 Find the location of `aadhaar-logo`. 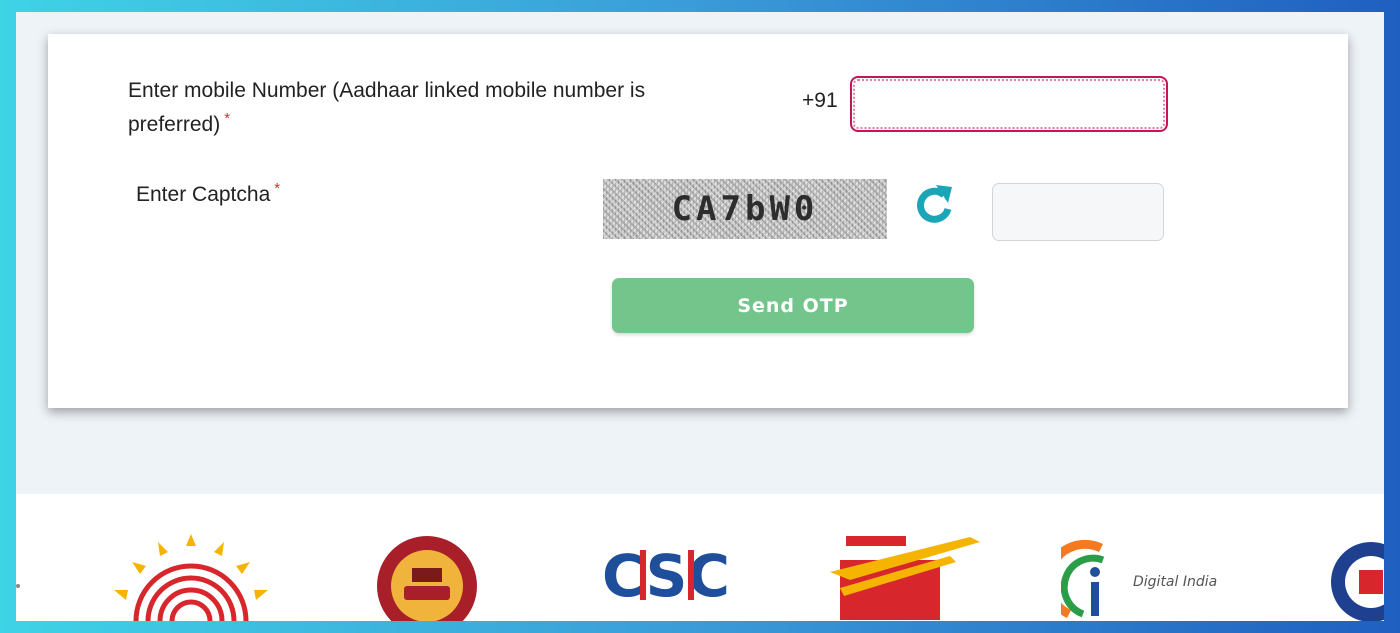

aadhaar-logo is located at coordinates (191, 577).